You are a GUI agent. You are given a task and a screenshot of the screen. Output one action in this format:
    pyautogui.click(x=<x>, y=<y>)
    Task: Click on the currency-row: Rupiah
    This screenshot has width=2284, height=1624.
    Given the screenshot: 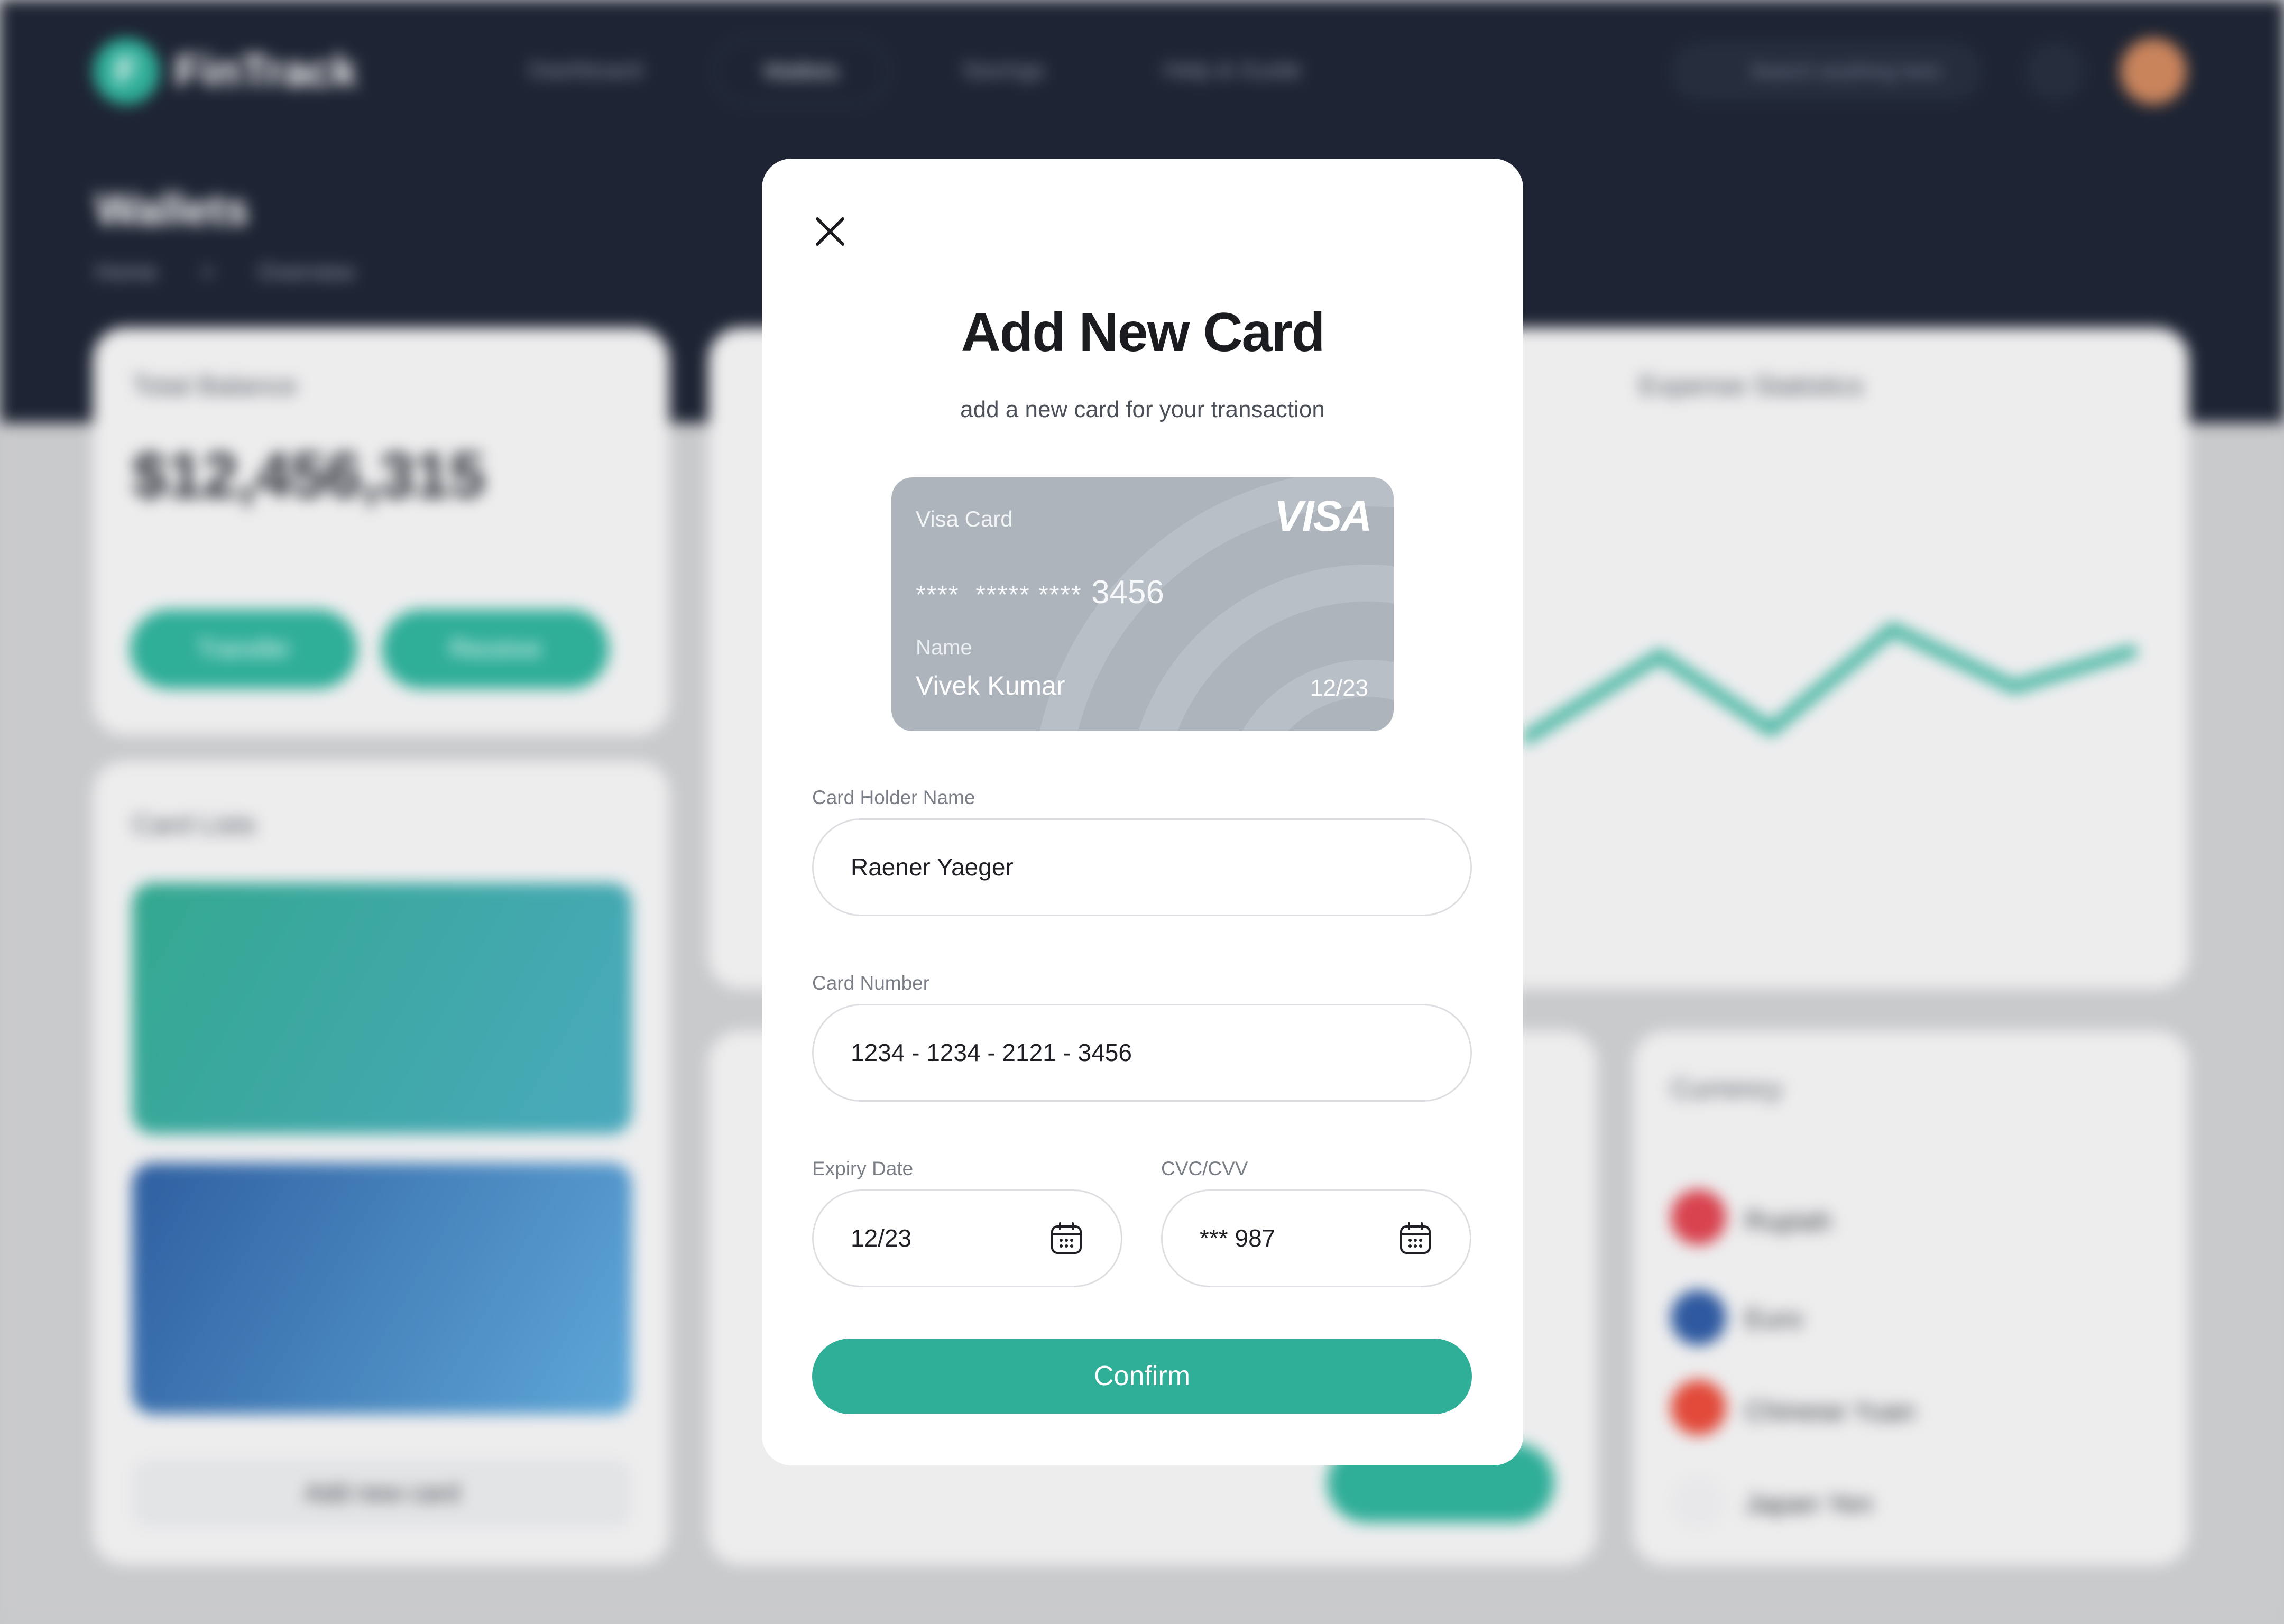 What is the action you would take?
    pyautogui.click(x=1788, y=1221)
    